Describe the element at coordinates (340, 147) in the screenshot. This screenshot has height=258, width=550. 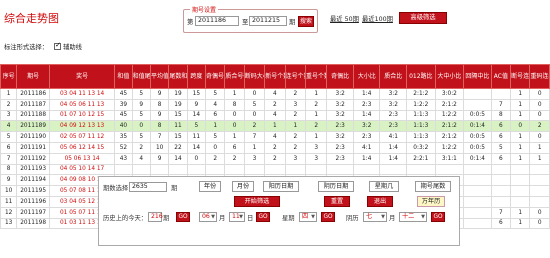
I see `table-cell: 2:3` at that location.